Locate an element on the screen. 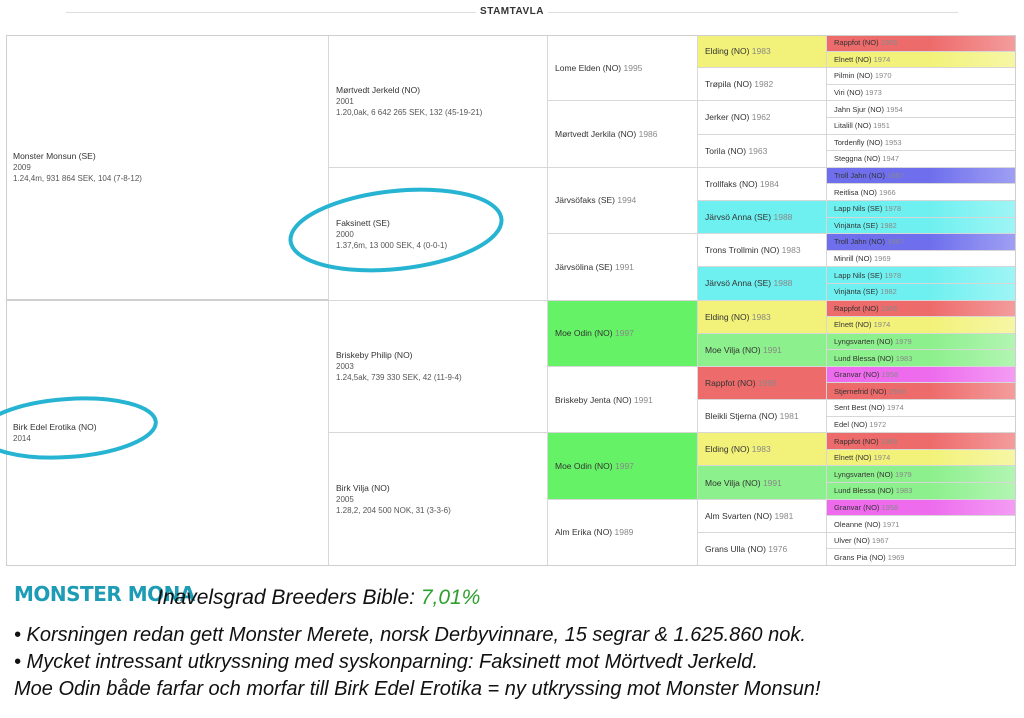 This screenshot has width=1024, height=718. gen4-horse-cell: Grans Ulla (NO) 1976 is located at coordinates (762, 549).